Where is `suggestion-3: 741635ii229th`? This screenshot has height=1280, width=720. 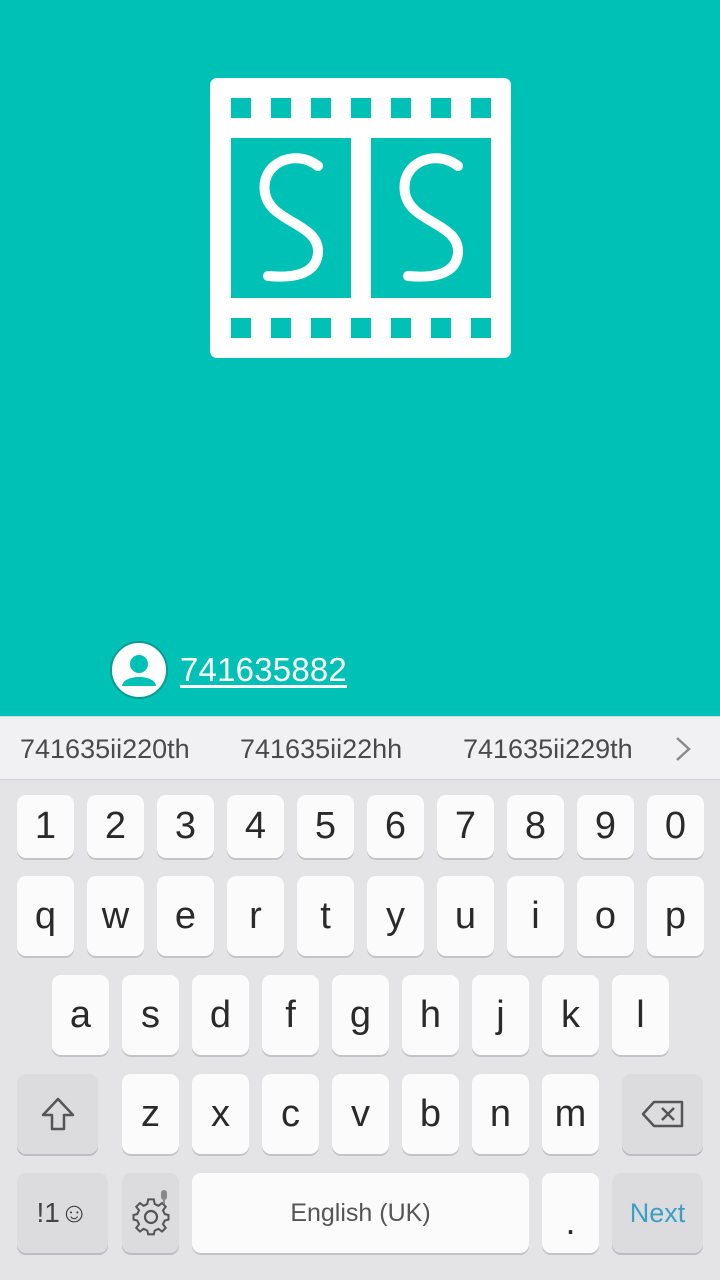 suggestion-3: 741635ii229th is located at coordinates (548, 749).